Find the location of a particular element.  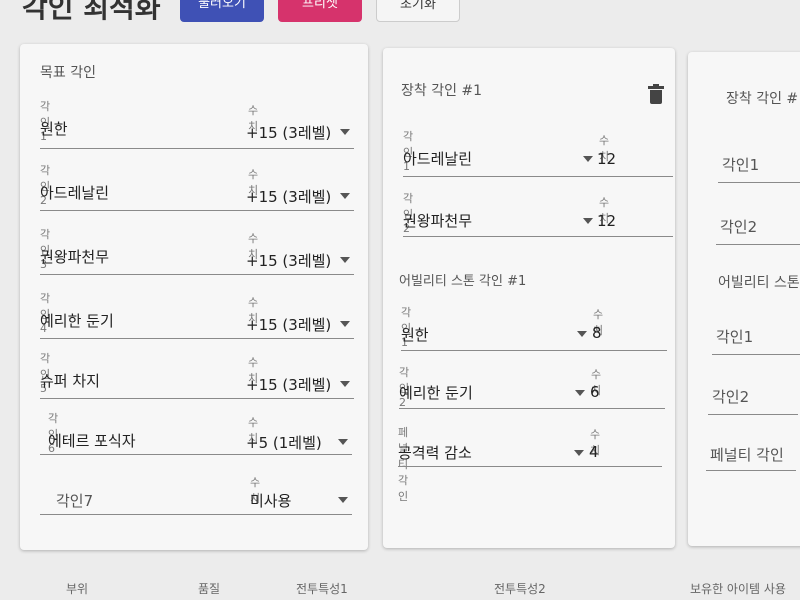

page-title: 각인 최적화 is located at coordinates (91, 12).